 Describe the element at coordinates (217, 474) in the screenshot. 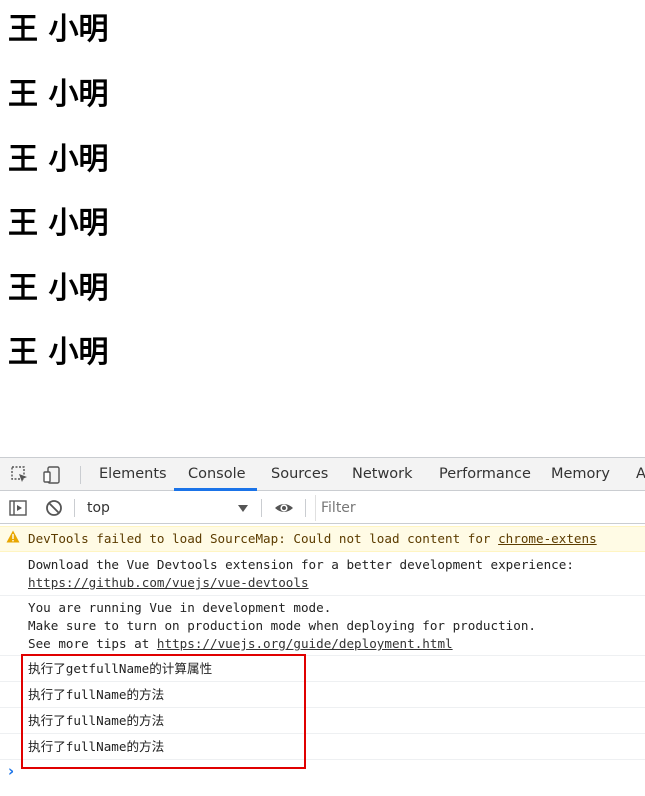

I see `tab-console: Console` at that location.